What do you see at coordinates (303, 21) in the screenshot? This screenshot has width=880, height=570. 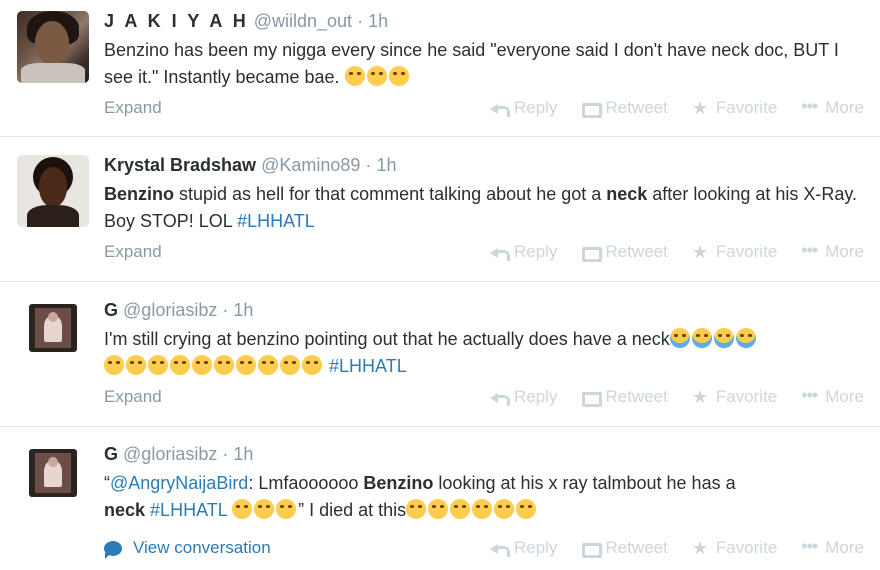 I see `user-handle: @wiildn_out` at bounding box center [303, 21].